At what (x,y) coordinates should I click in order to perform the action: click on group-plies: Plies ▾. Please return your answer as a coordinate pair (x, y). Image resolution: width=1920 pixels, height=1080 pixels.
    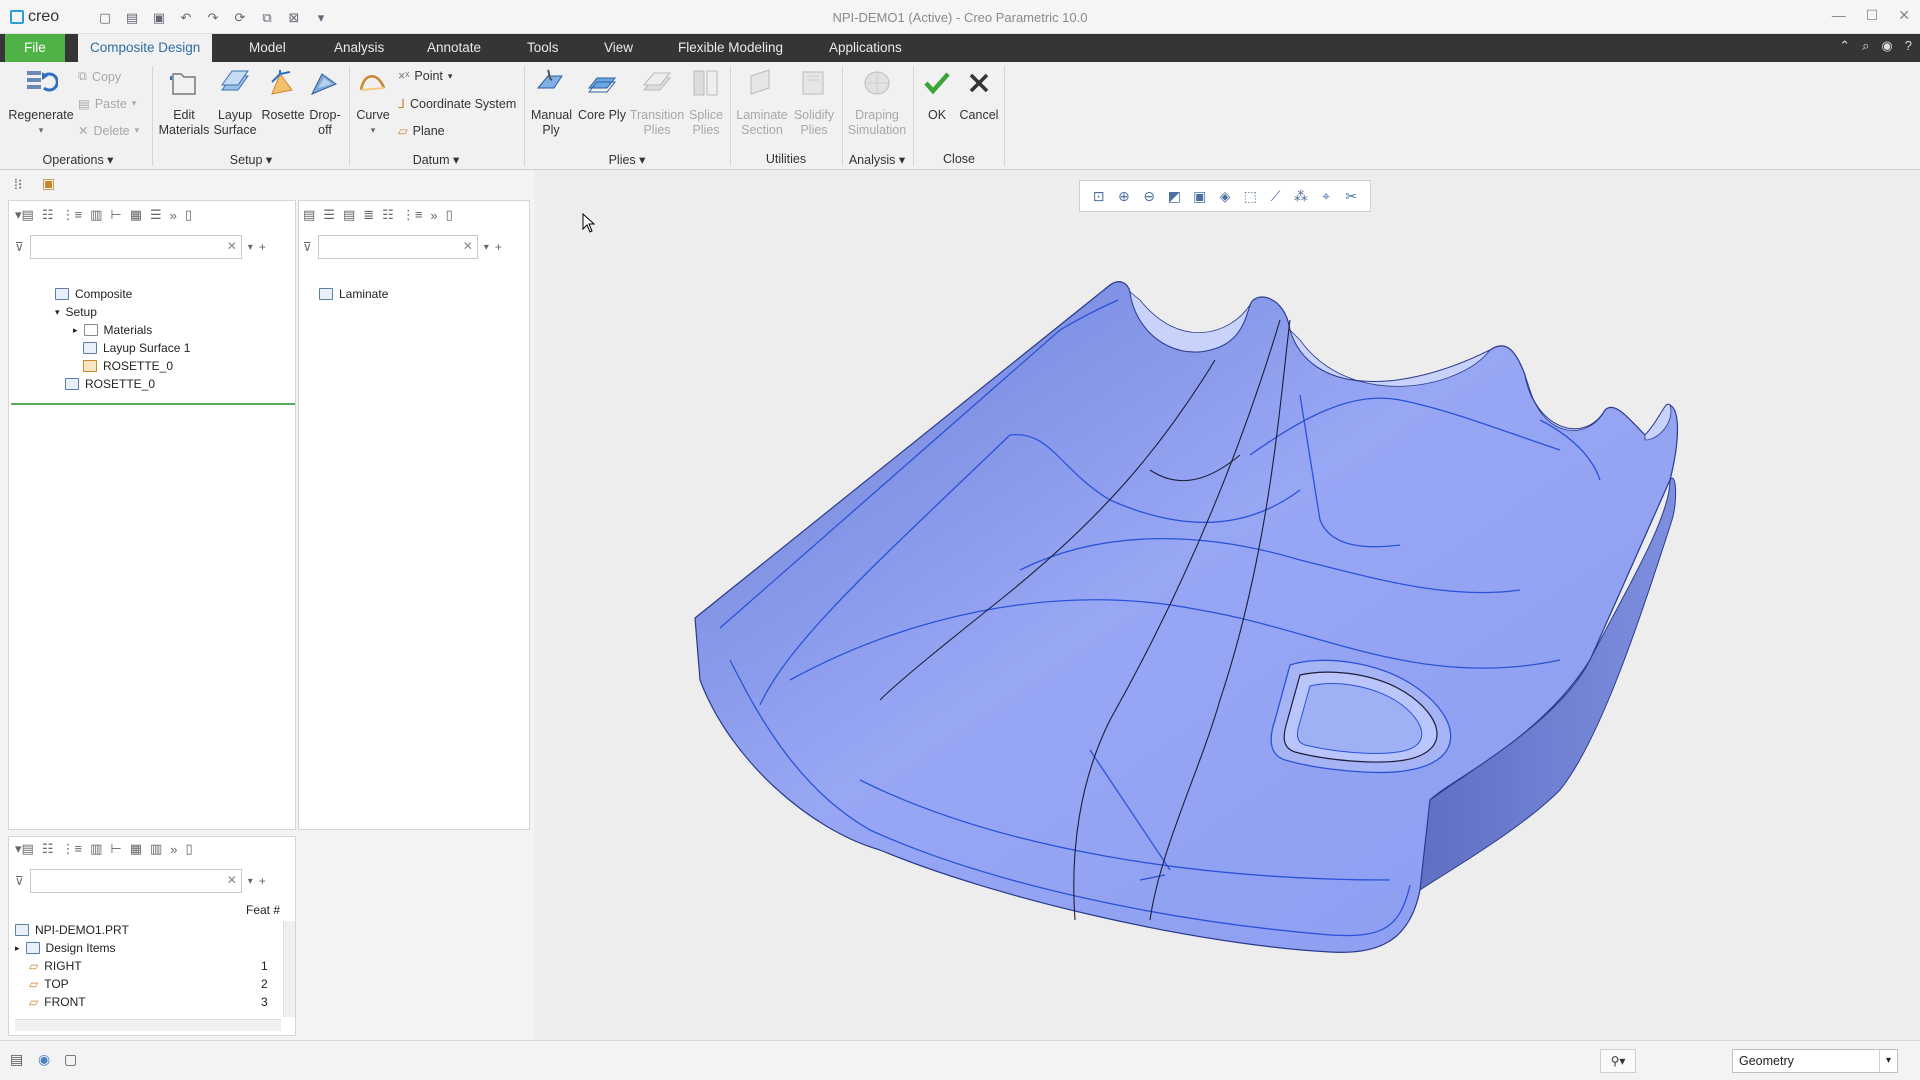
    Looking at the image, I should click on (627, 159).